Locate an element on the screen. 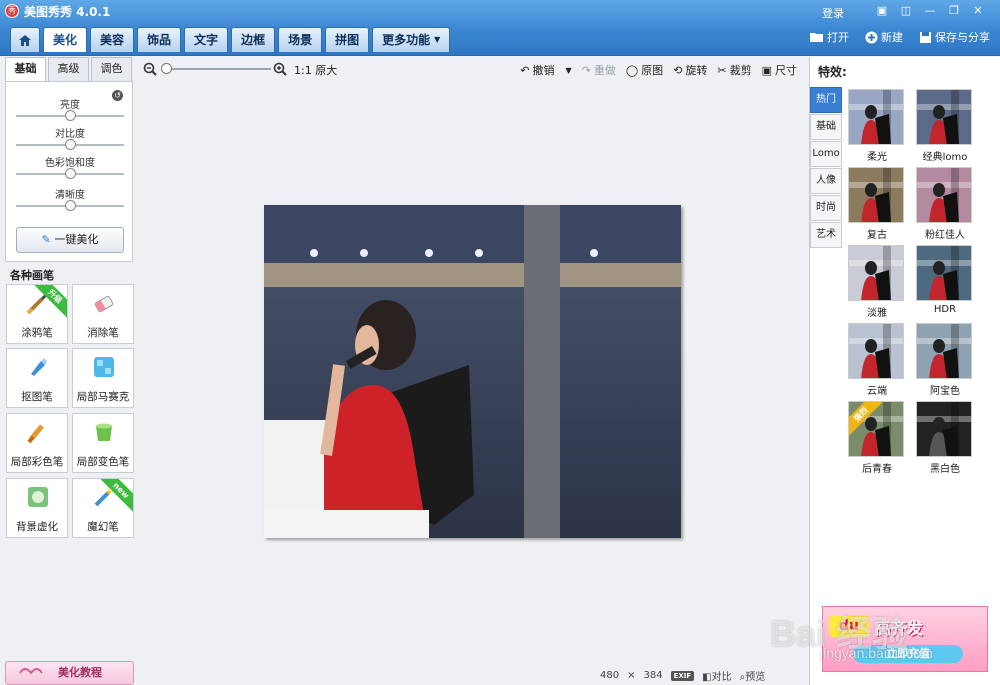  tab-more: 更多功能 ▼ is located at coordinates (411, 39).